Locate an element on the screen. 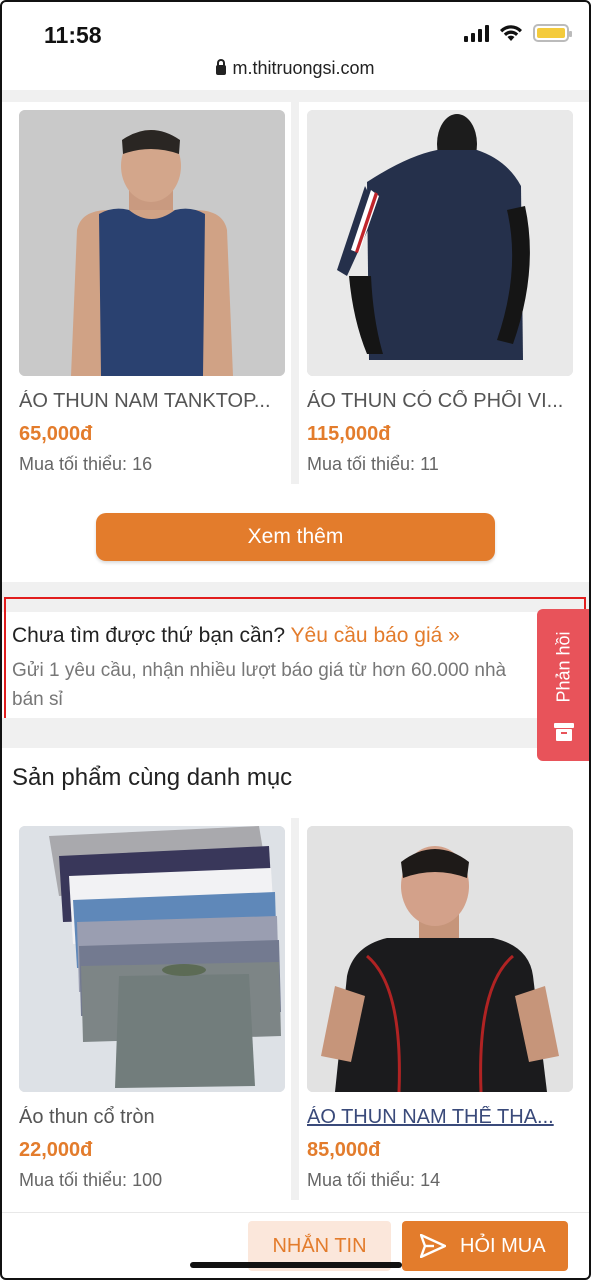 This screenshot has width=591, height=1280. product-name: Áo thun cổ tròn is located at coordinates (148, 1117).